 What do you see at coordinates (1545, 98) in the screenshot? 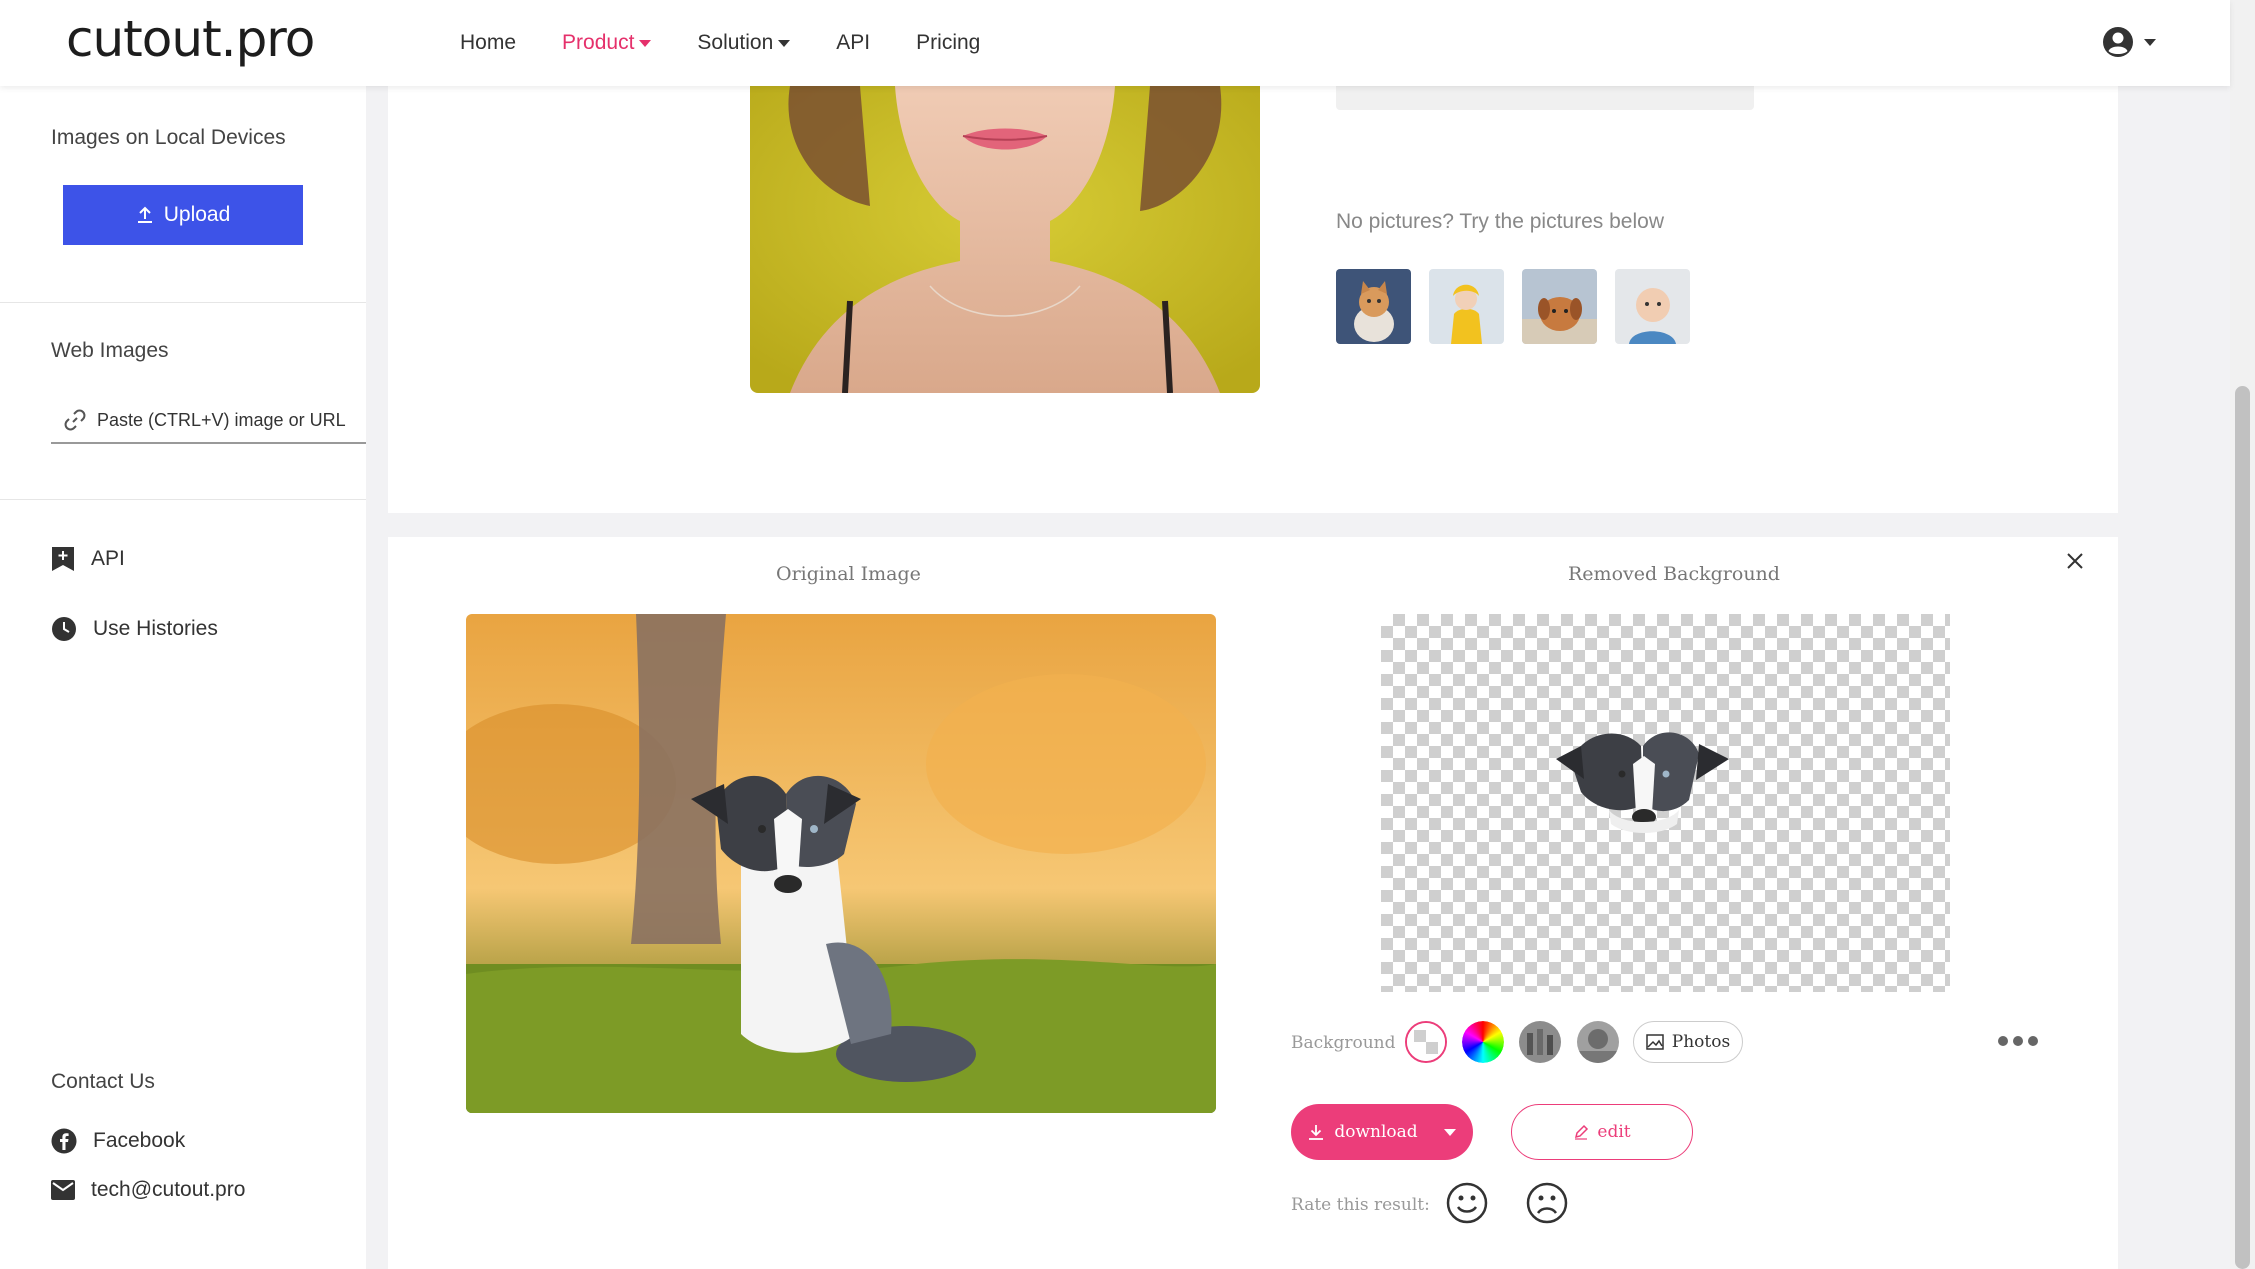
I see `input-strip` at bounding box center [1545, 98].